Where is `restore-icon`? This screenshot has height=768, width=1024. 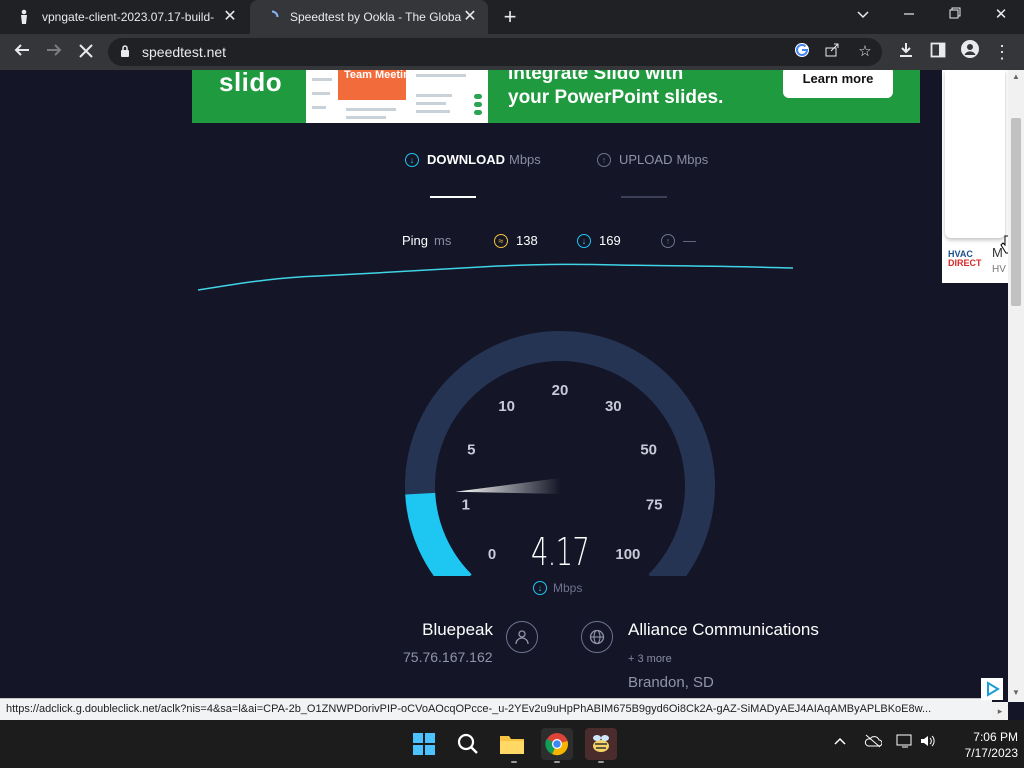 restore-icon is located at coordinates (955, 15).